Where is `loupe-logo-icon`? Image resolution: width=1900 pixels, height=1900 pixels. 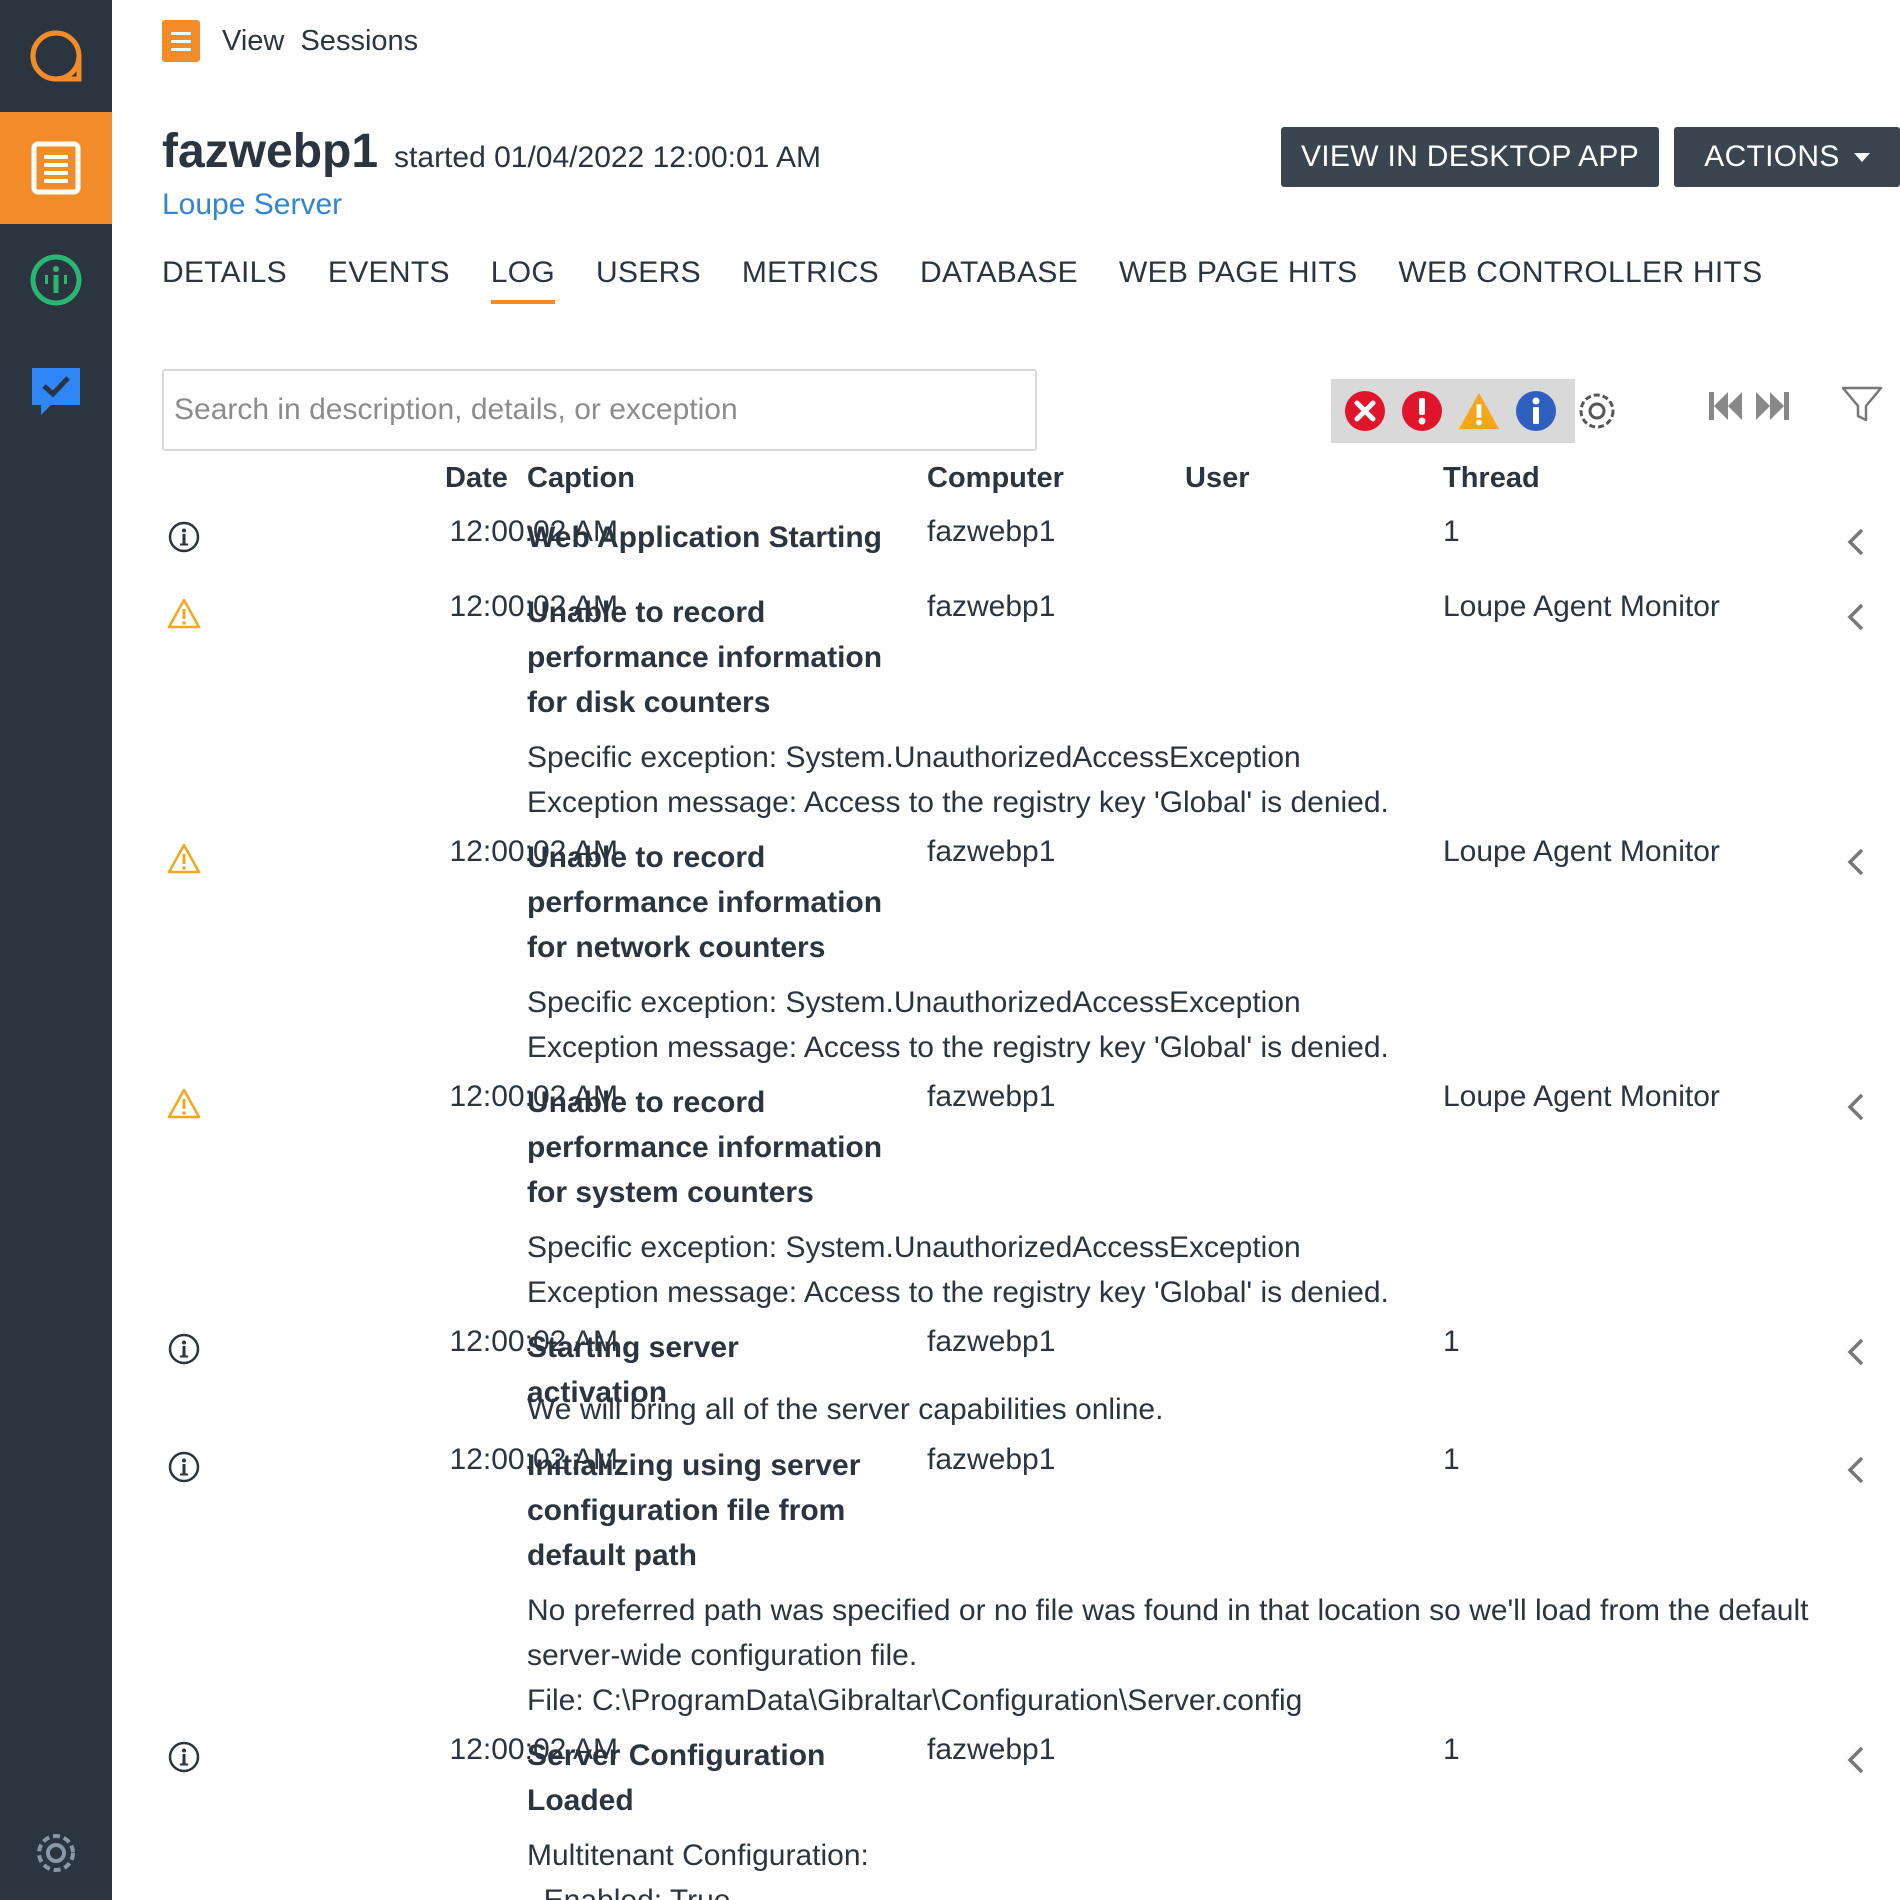
loupe-logo-icon is located at coordinates (56, 56).